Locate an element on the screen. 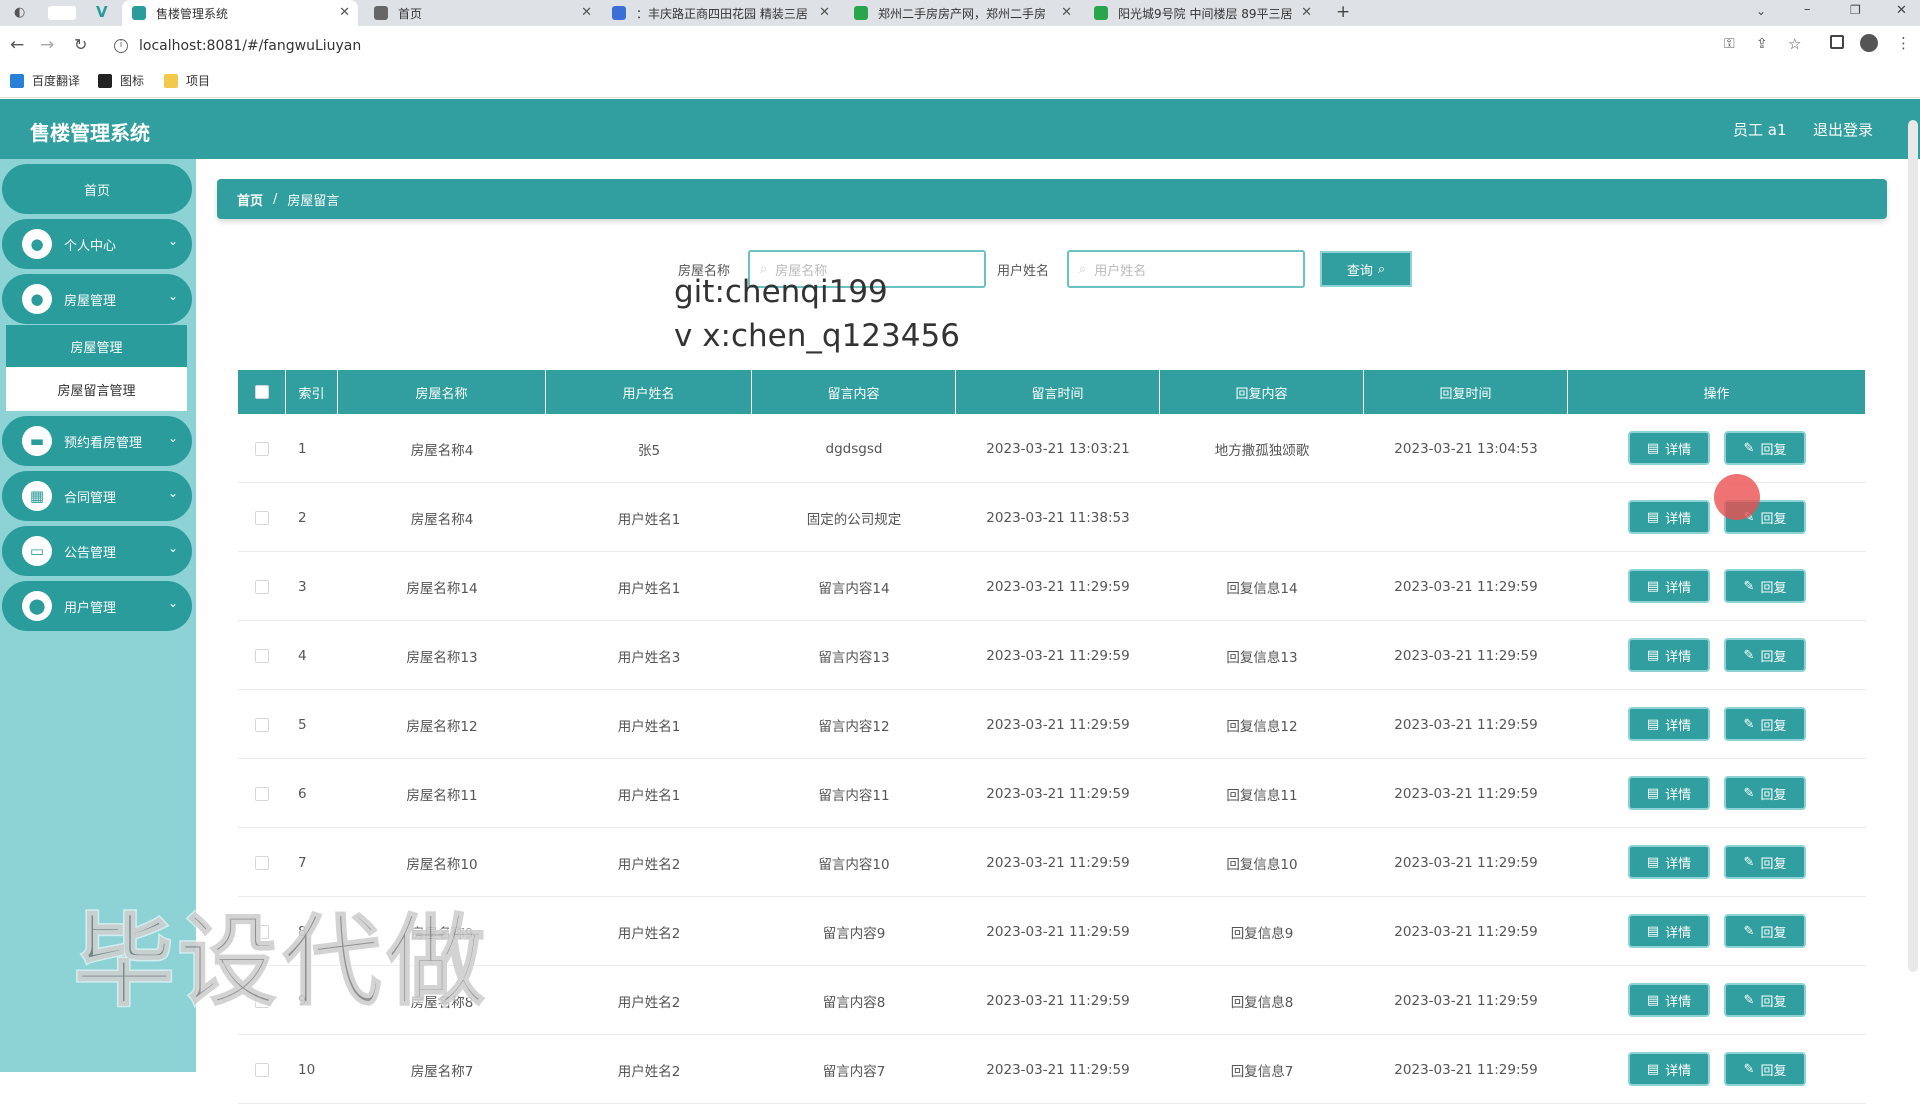 This screenshot has height=1104, width=1920. bookmark-baidu-translate: 百度翻译 is located at coordinates (45, 80).